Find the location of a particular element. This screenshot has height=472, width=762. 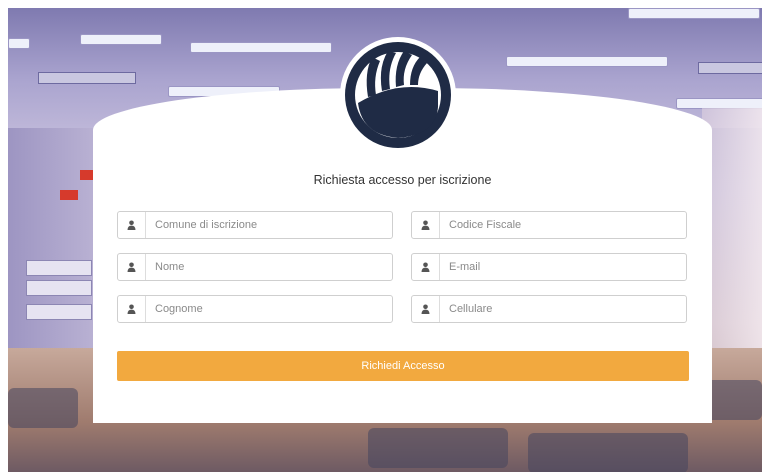

form-title: Richiesta accesso per iscrizione is located at coordinates (402, 180).